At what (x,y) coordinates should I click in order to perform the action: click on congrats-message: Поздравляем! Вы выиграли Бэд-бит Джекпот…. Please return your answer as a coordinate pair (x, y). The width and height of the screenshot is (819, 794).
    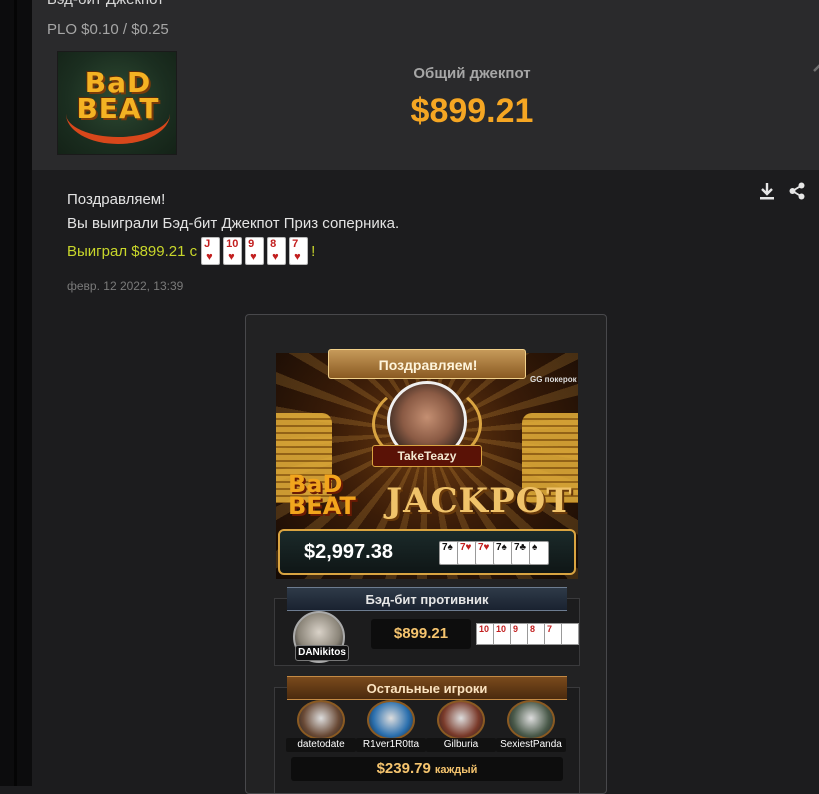
    Looking at the image, I should click on (233, 212).